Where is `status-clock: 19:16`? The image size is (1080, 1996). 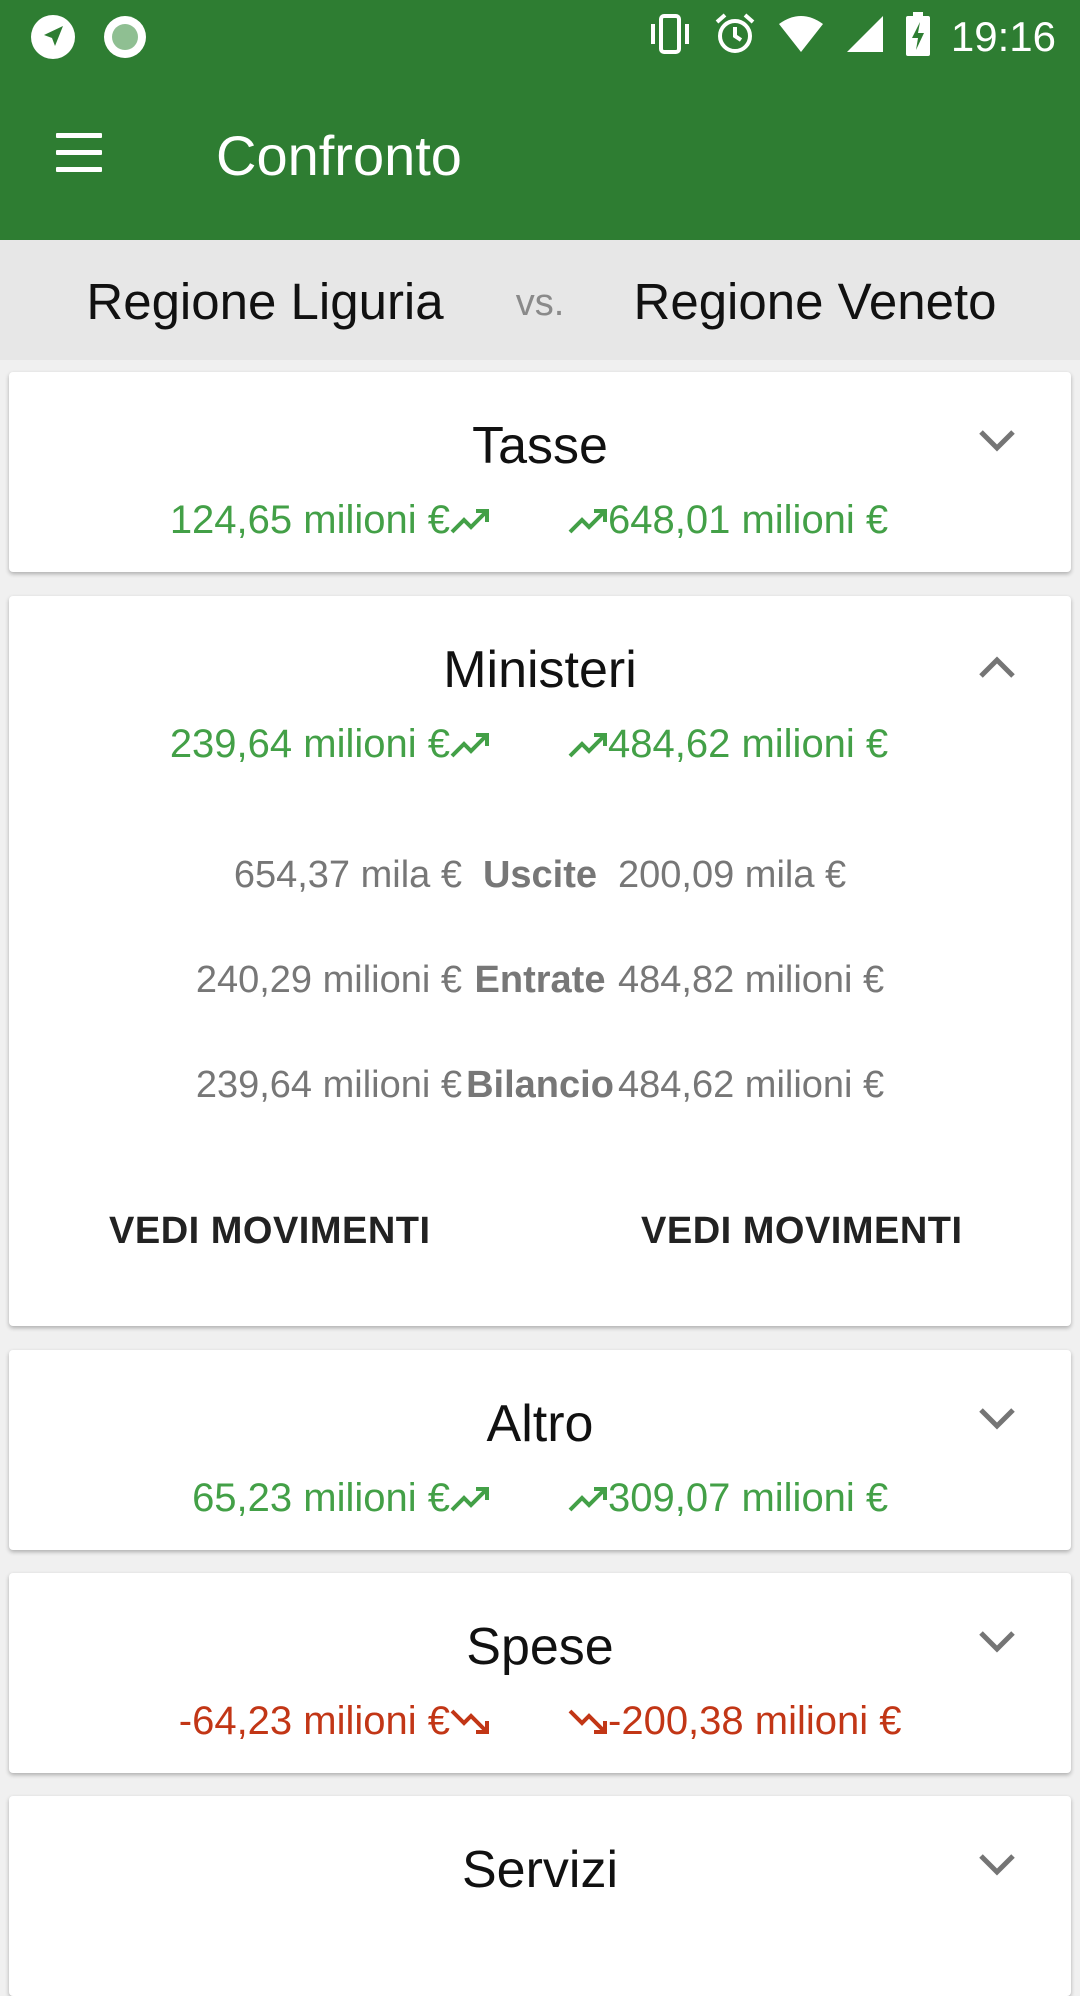
status-clock: 19:16 is located at coordinates (1003, 36).